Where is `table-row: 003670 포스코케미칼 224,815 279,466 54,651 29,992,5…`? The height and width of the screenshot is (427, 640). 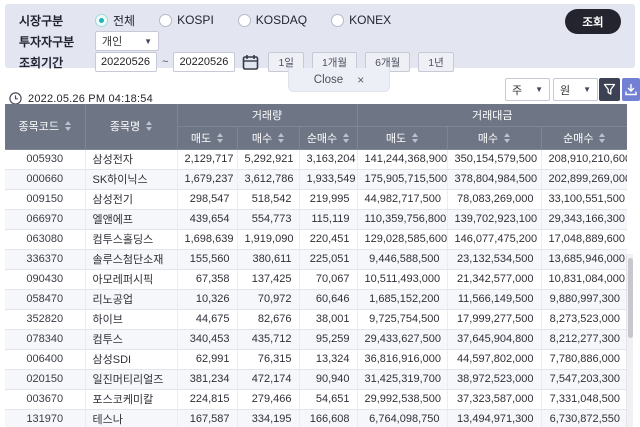 table-row: 003670 포스코케미칼 224,815 279,466 54,651 29,992,5… is located at coordinates (316, 399).